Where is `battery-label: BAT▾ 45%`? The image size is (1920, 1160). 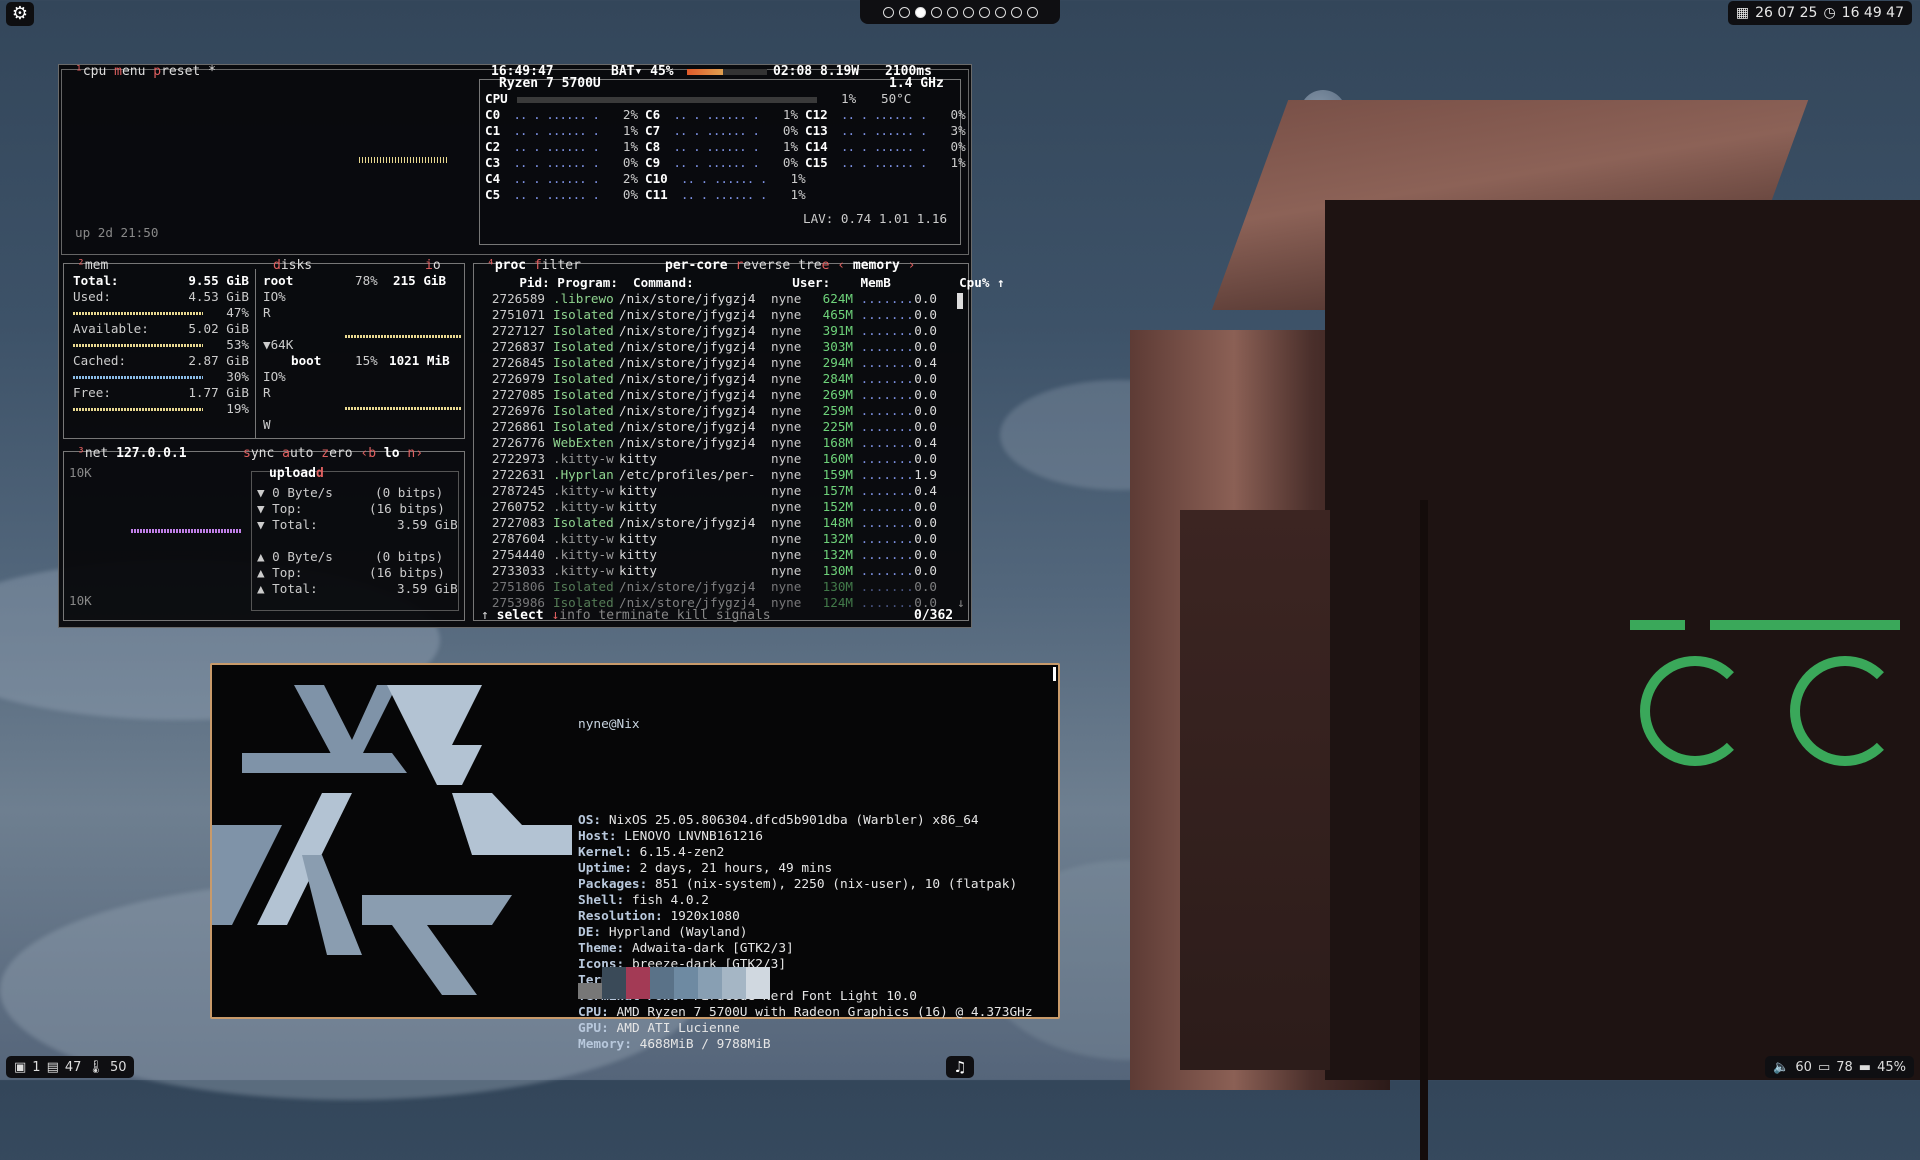
battery-label: BAT▾ 45% is located at coordinates (642, 71).